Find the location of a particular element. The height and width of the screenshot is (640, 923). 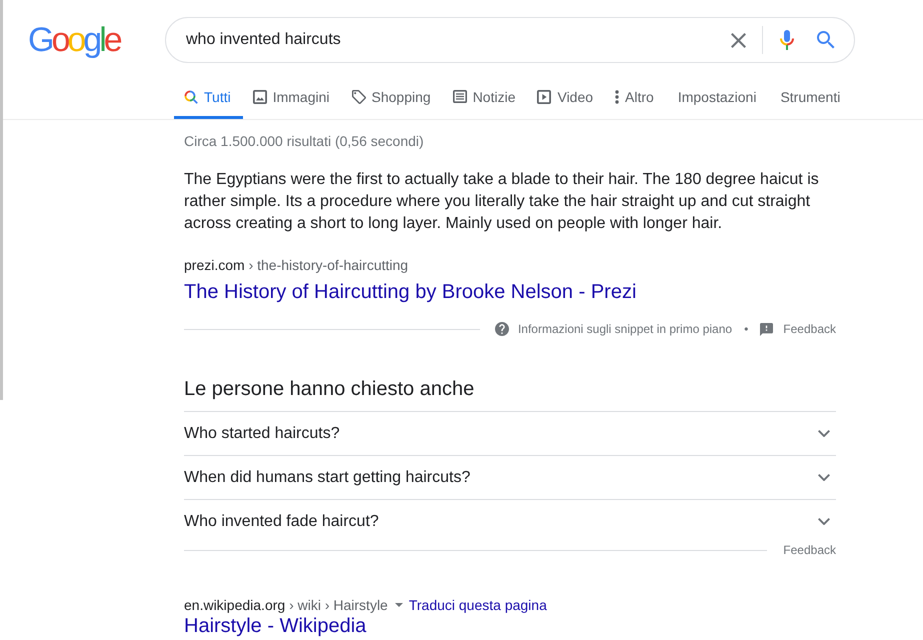

tab: Video is located at coordinates (566, 98).